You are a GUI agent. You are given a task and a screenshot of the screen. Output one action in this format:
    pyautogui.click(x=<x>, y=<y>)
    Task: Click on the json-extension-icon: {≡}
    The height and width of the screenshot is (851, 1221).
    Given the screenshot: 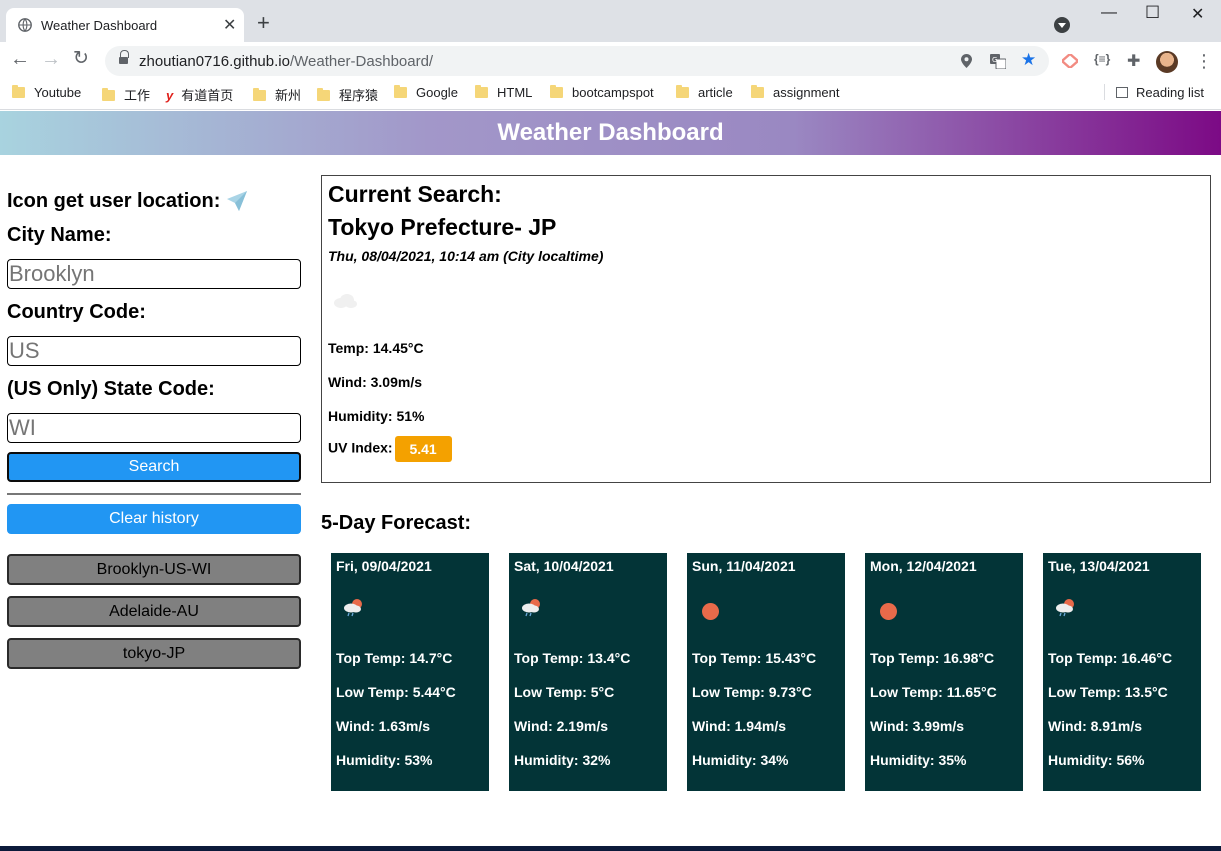 What is the action you would take?
    pyautogui.click(x=1102, y=59)
    